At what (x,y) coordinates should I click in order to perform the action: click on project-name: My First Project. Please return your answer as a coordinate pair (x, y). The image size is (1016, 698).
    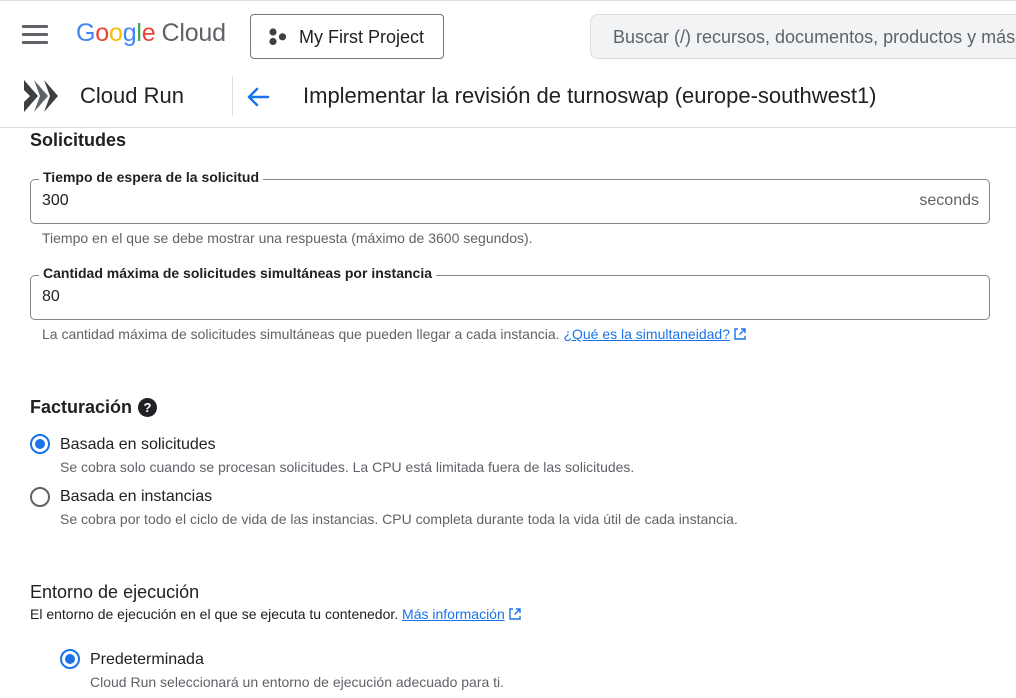
    Looking at the image, I should click on (362, 37).